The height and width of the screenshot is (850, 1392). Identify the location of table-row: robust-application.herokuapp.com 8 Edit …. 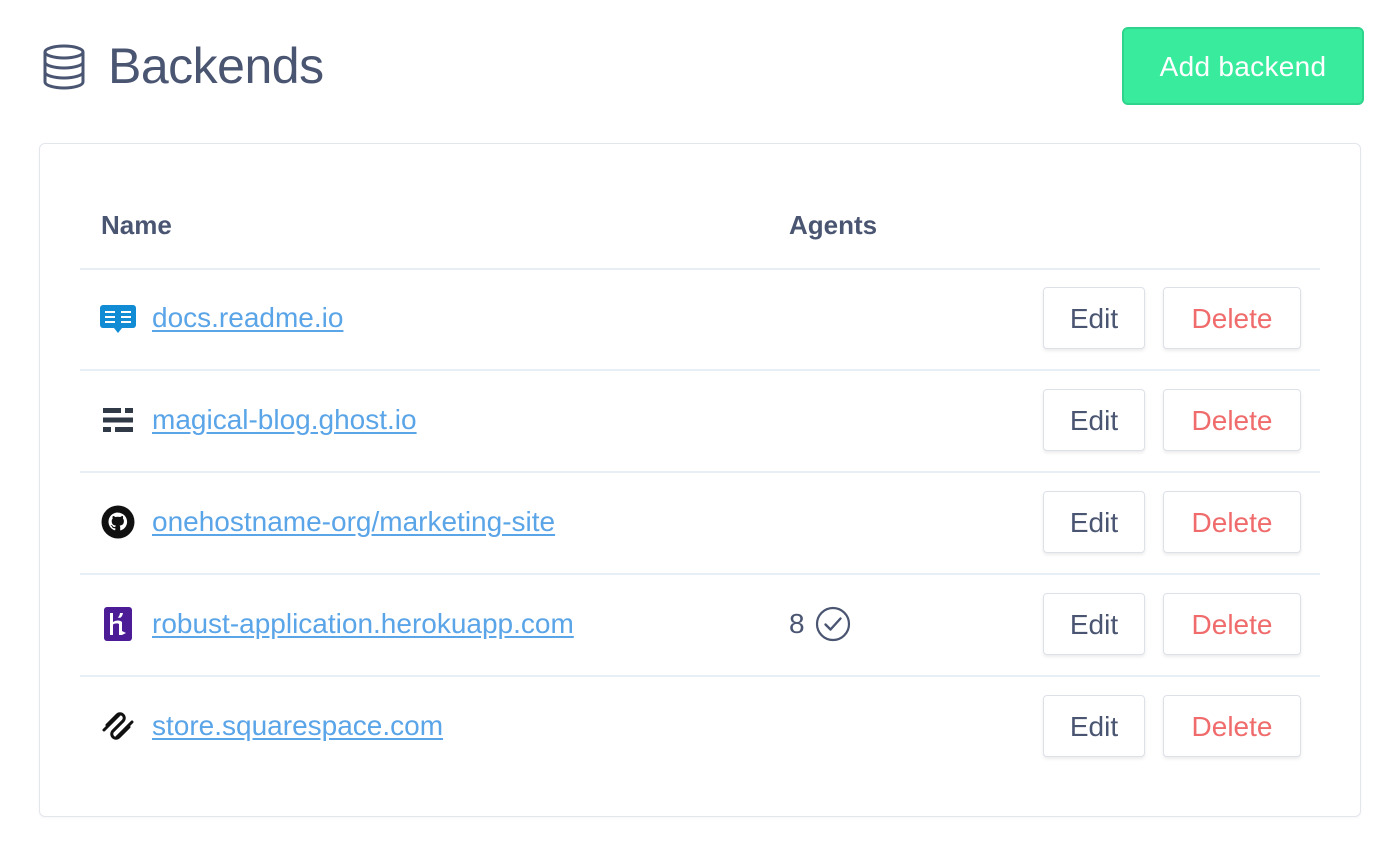
(700, 625).